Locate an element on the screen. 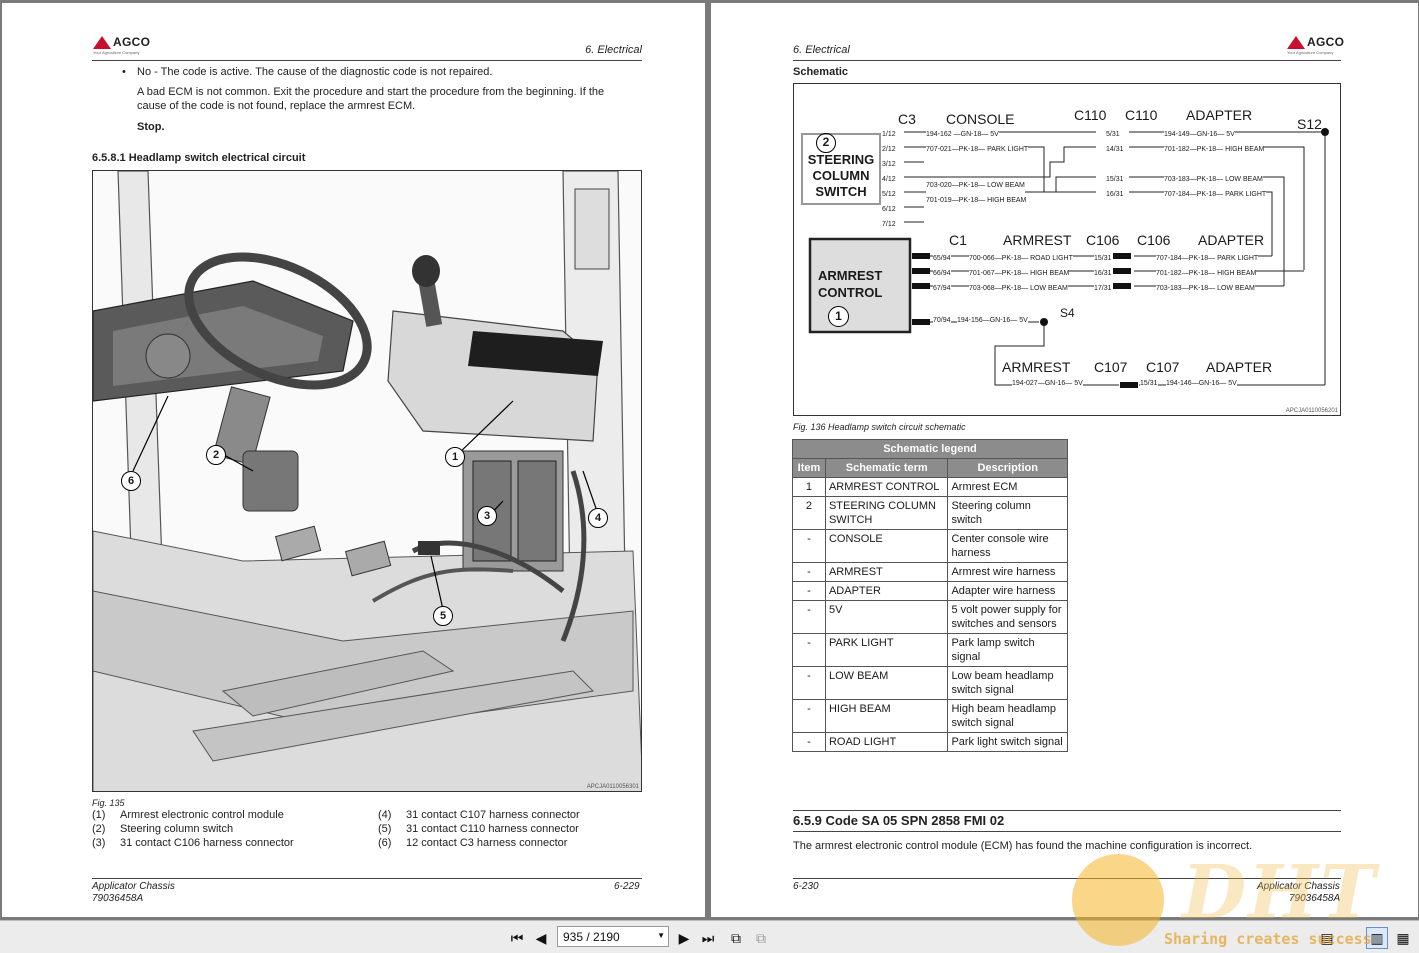 This screenshot has width=1419, height=953. page-number-select: 935 / 2190 ▼ is located at coordinates (613, 936).